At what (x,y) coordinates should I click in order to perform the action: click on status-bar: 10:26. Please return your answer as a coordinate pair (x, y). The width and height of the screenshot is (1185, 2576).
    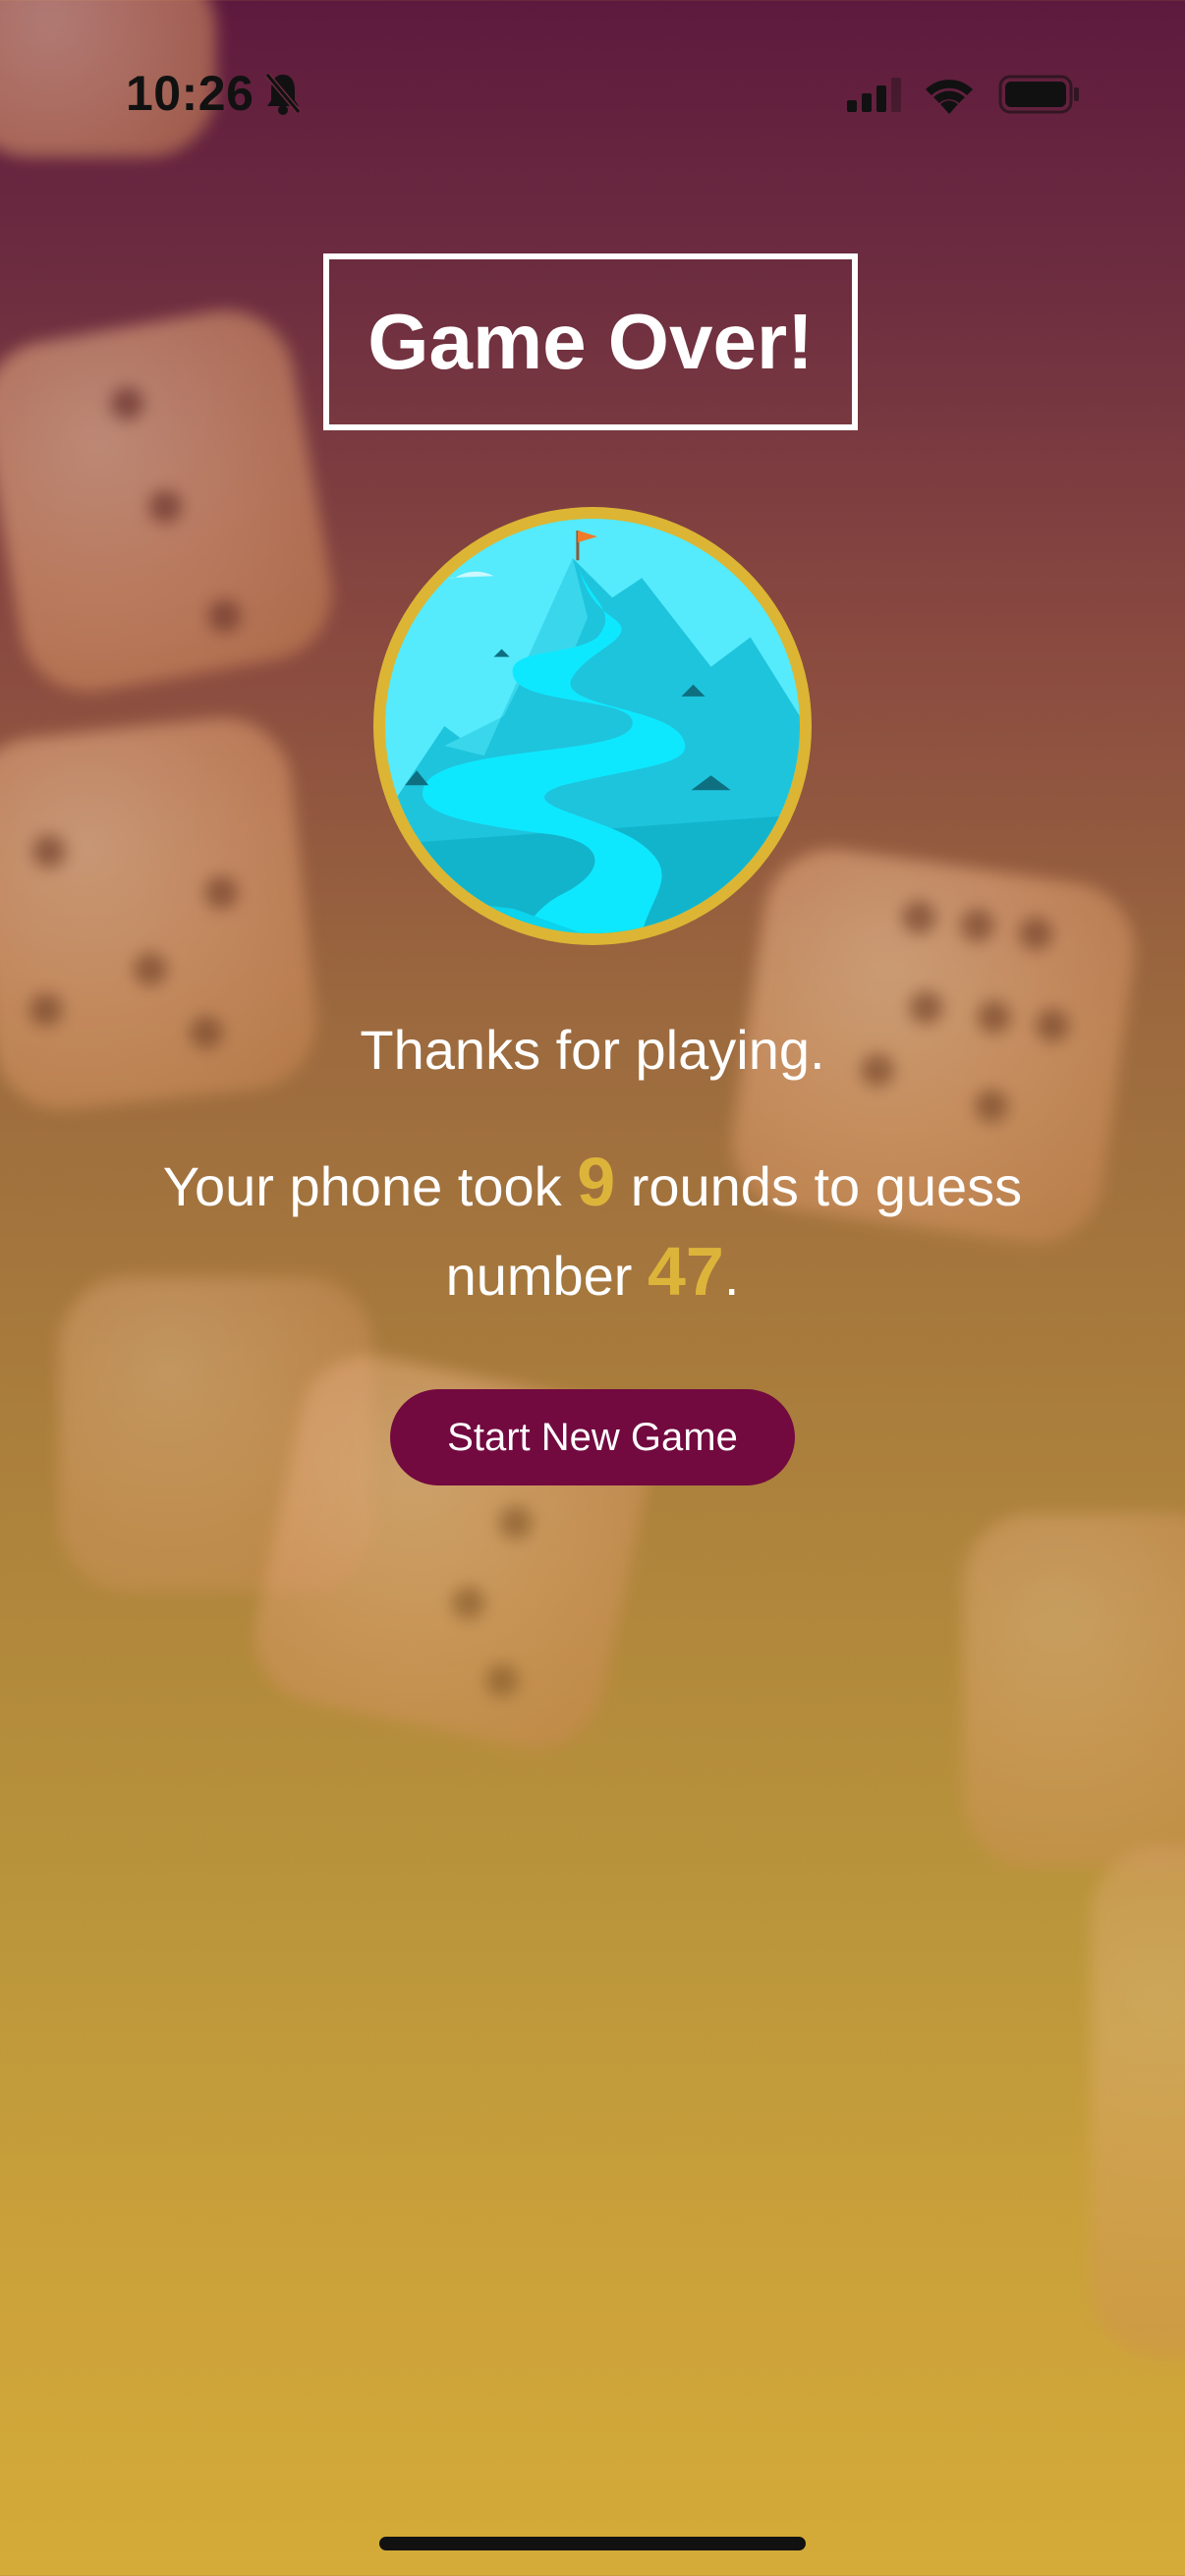
    Looking at the image, I should click on (592, 98).